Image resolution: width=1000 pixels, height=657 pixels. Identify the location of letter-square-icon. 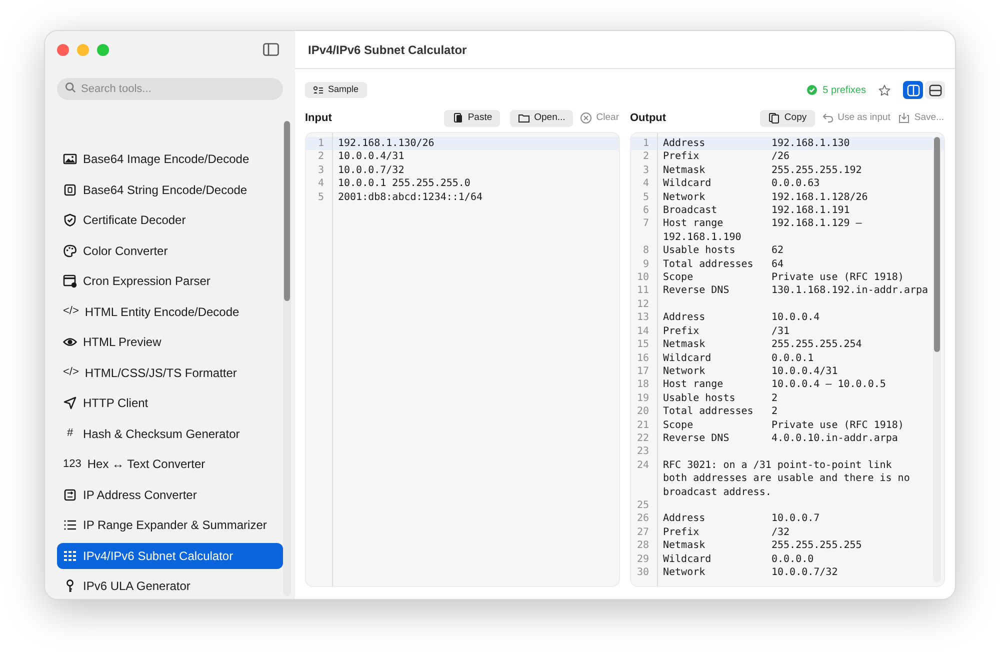
(70, 189).